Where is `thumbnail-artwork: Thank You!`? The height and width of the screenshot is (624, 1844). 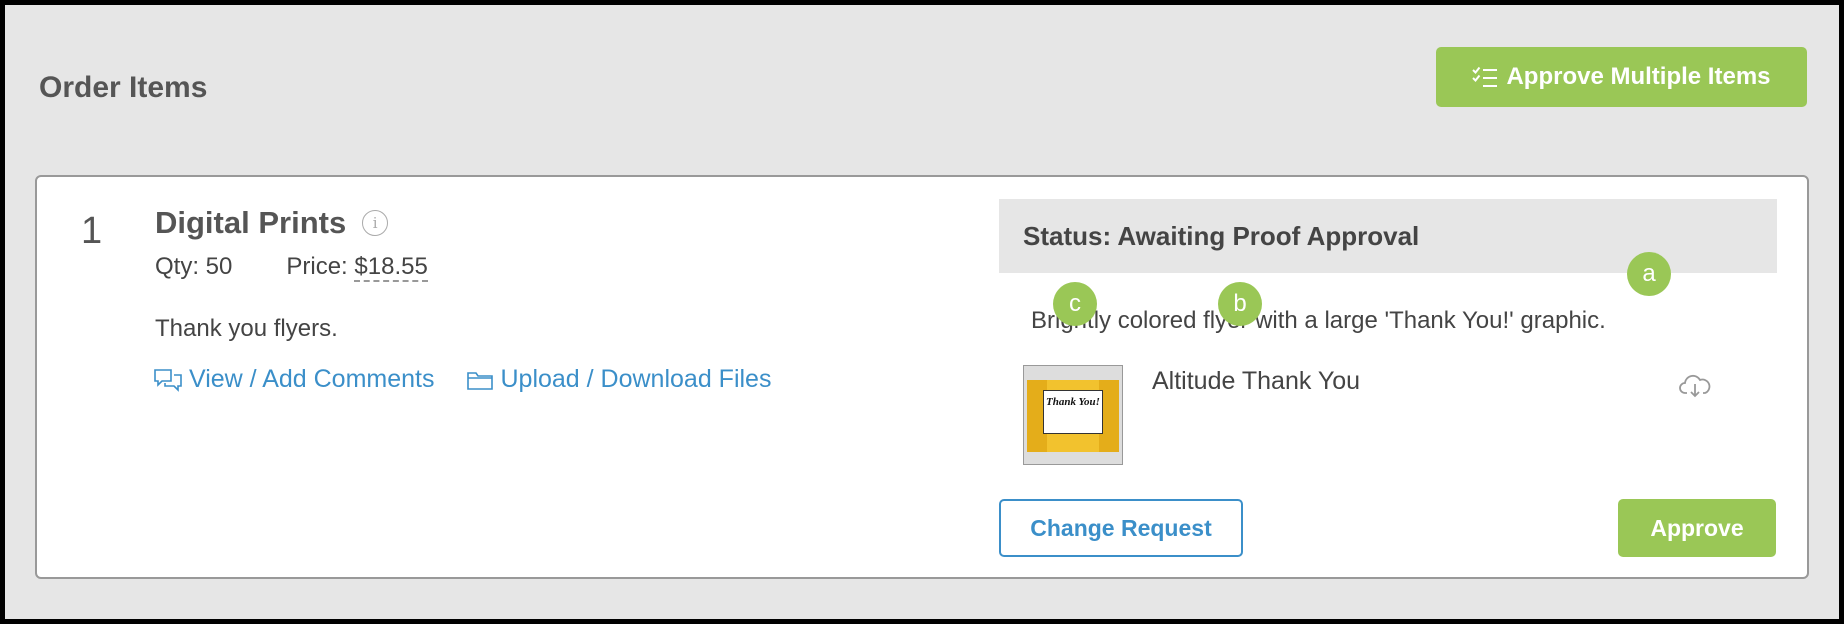 thumbnail-artwork: Thank You! is located at coordinates (1073, 416).